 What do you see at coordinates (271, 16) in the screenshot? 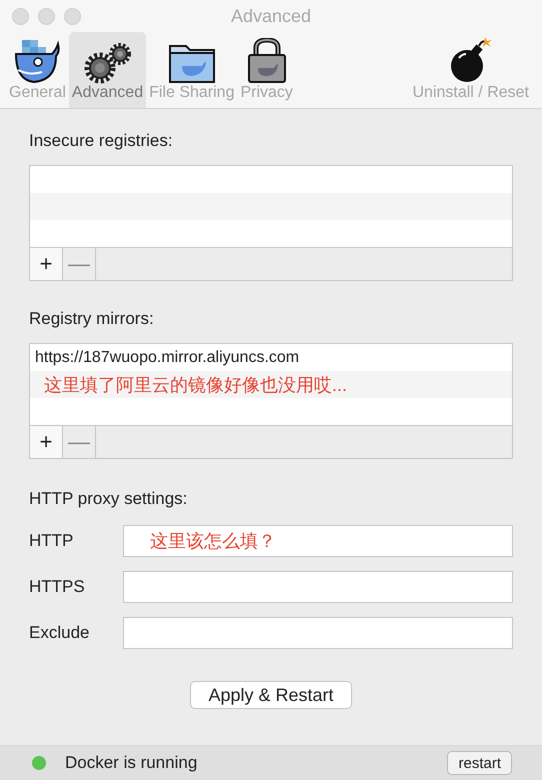
I see `window-title: Advanced` at bounding box center [271, 16].